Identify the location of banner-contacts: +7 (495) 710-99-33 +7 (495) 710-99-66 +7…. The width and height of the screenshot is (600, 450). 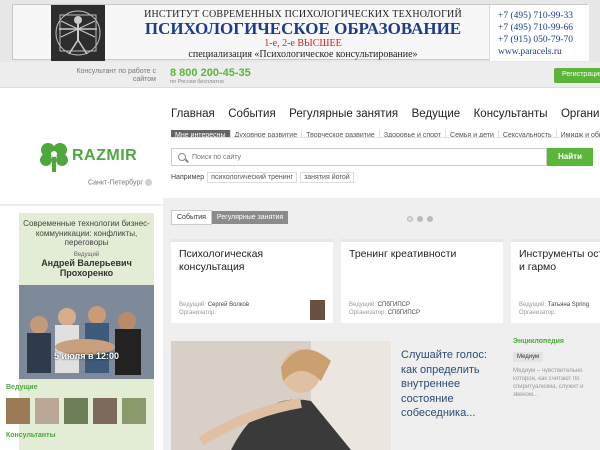
(539, 33).